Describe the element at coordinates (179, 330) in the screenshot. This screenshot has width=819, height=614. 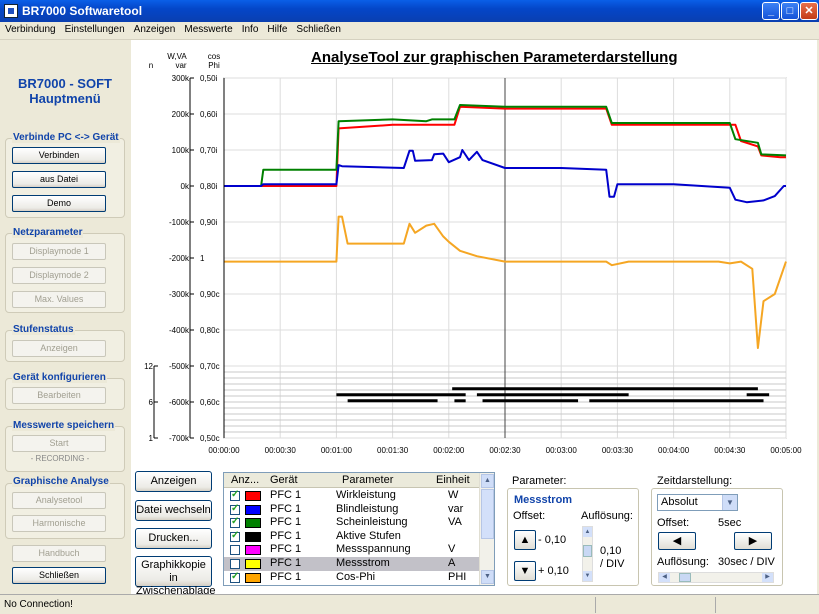
I see `y-tick-power: -400k` at that location.